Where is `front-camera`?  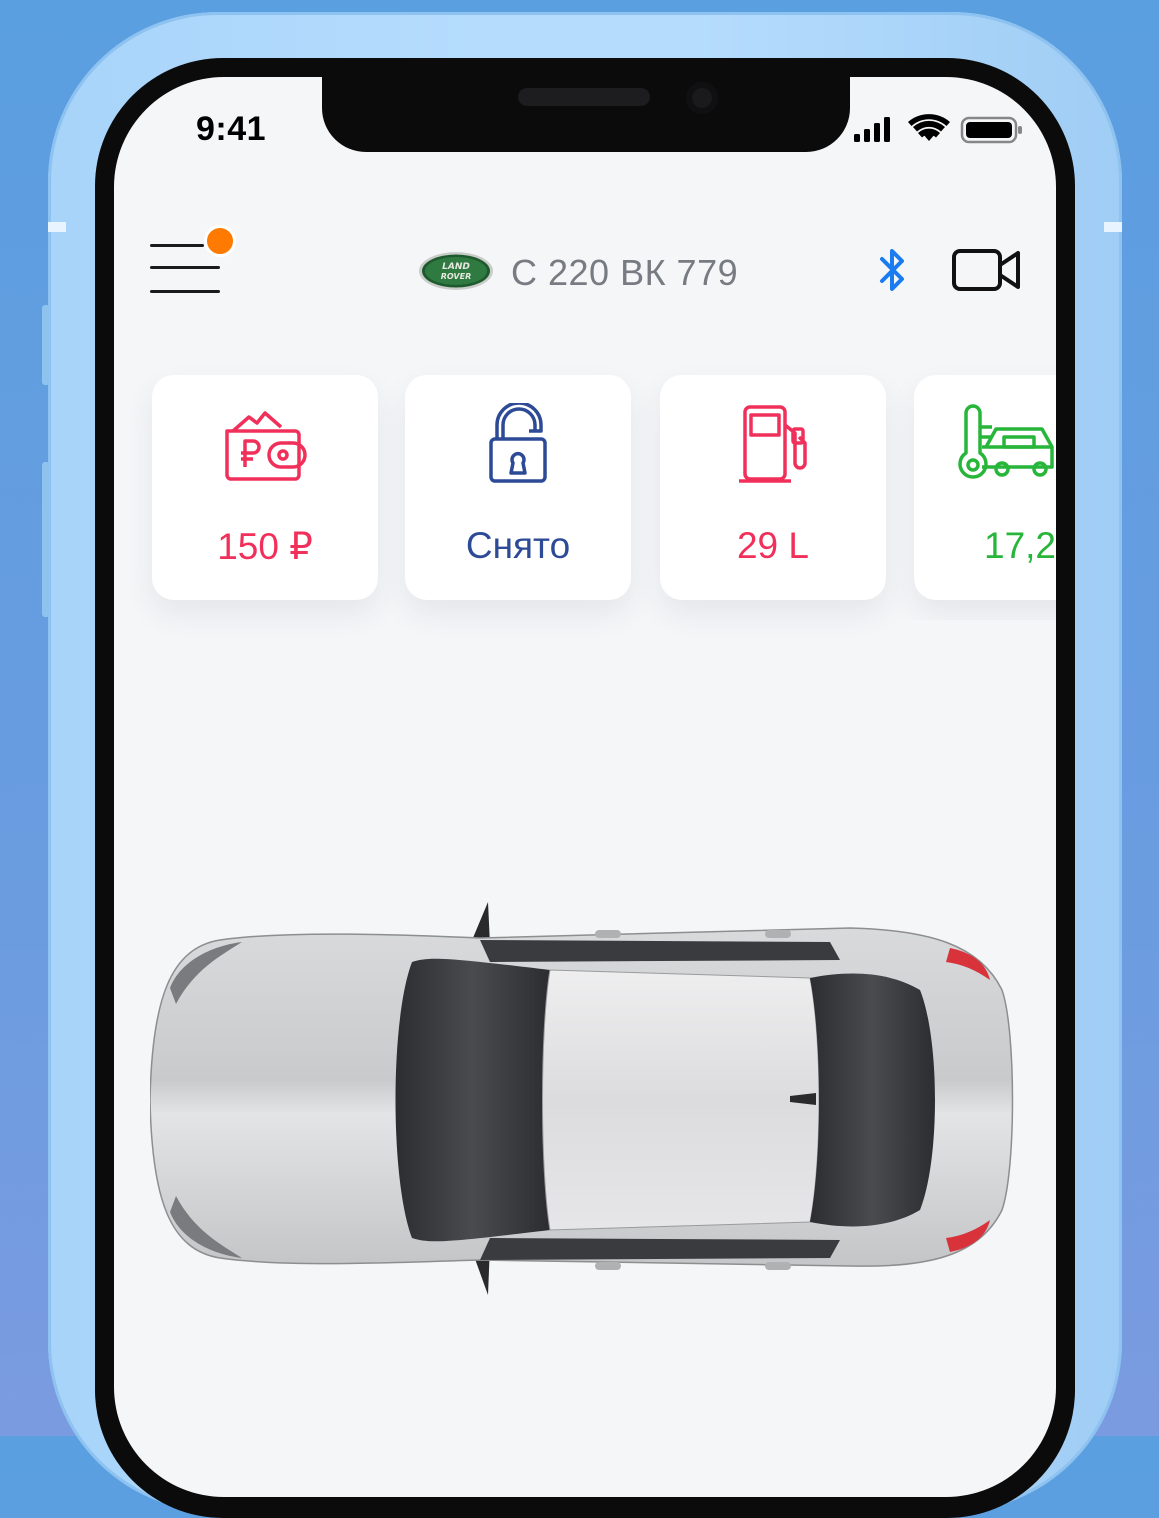
front-camera is located at coordinates (702, 98).